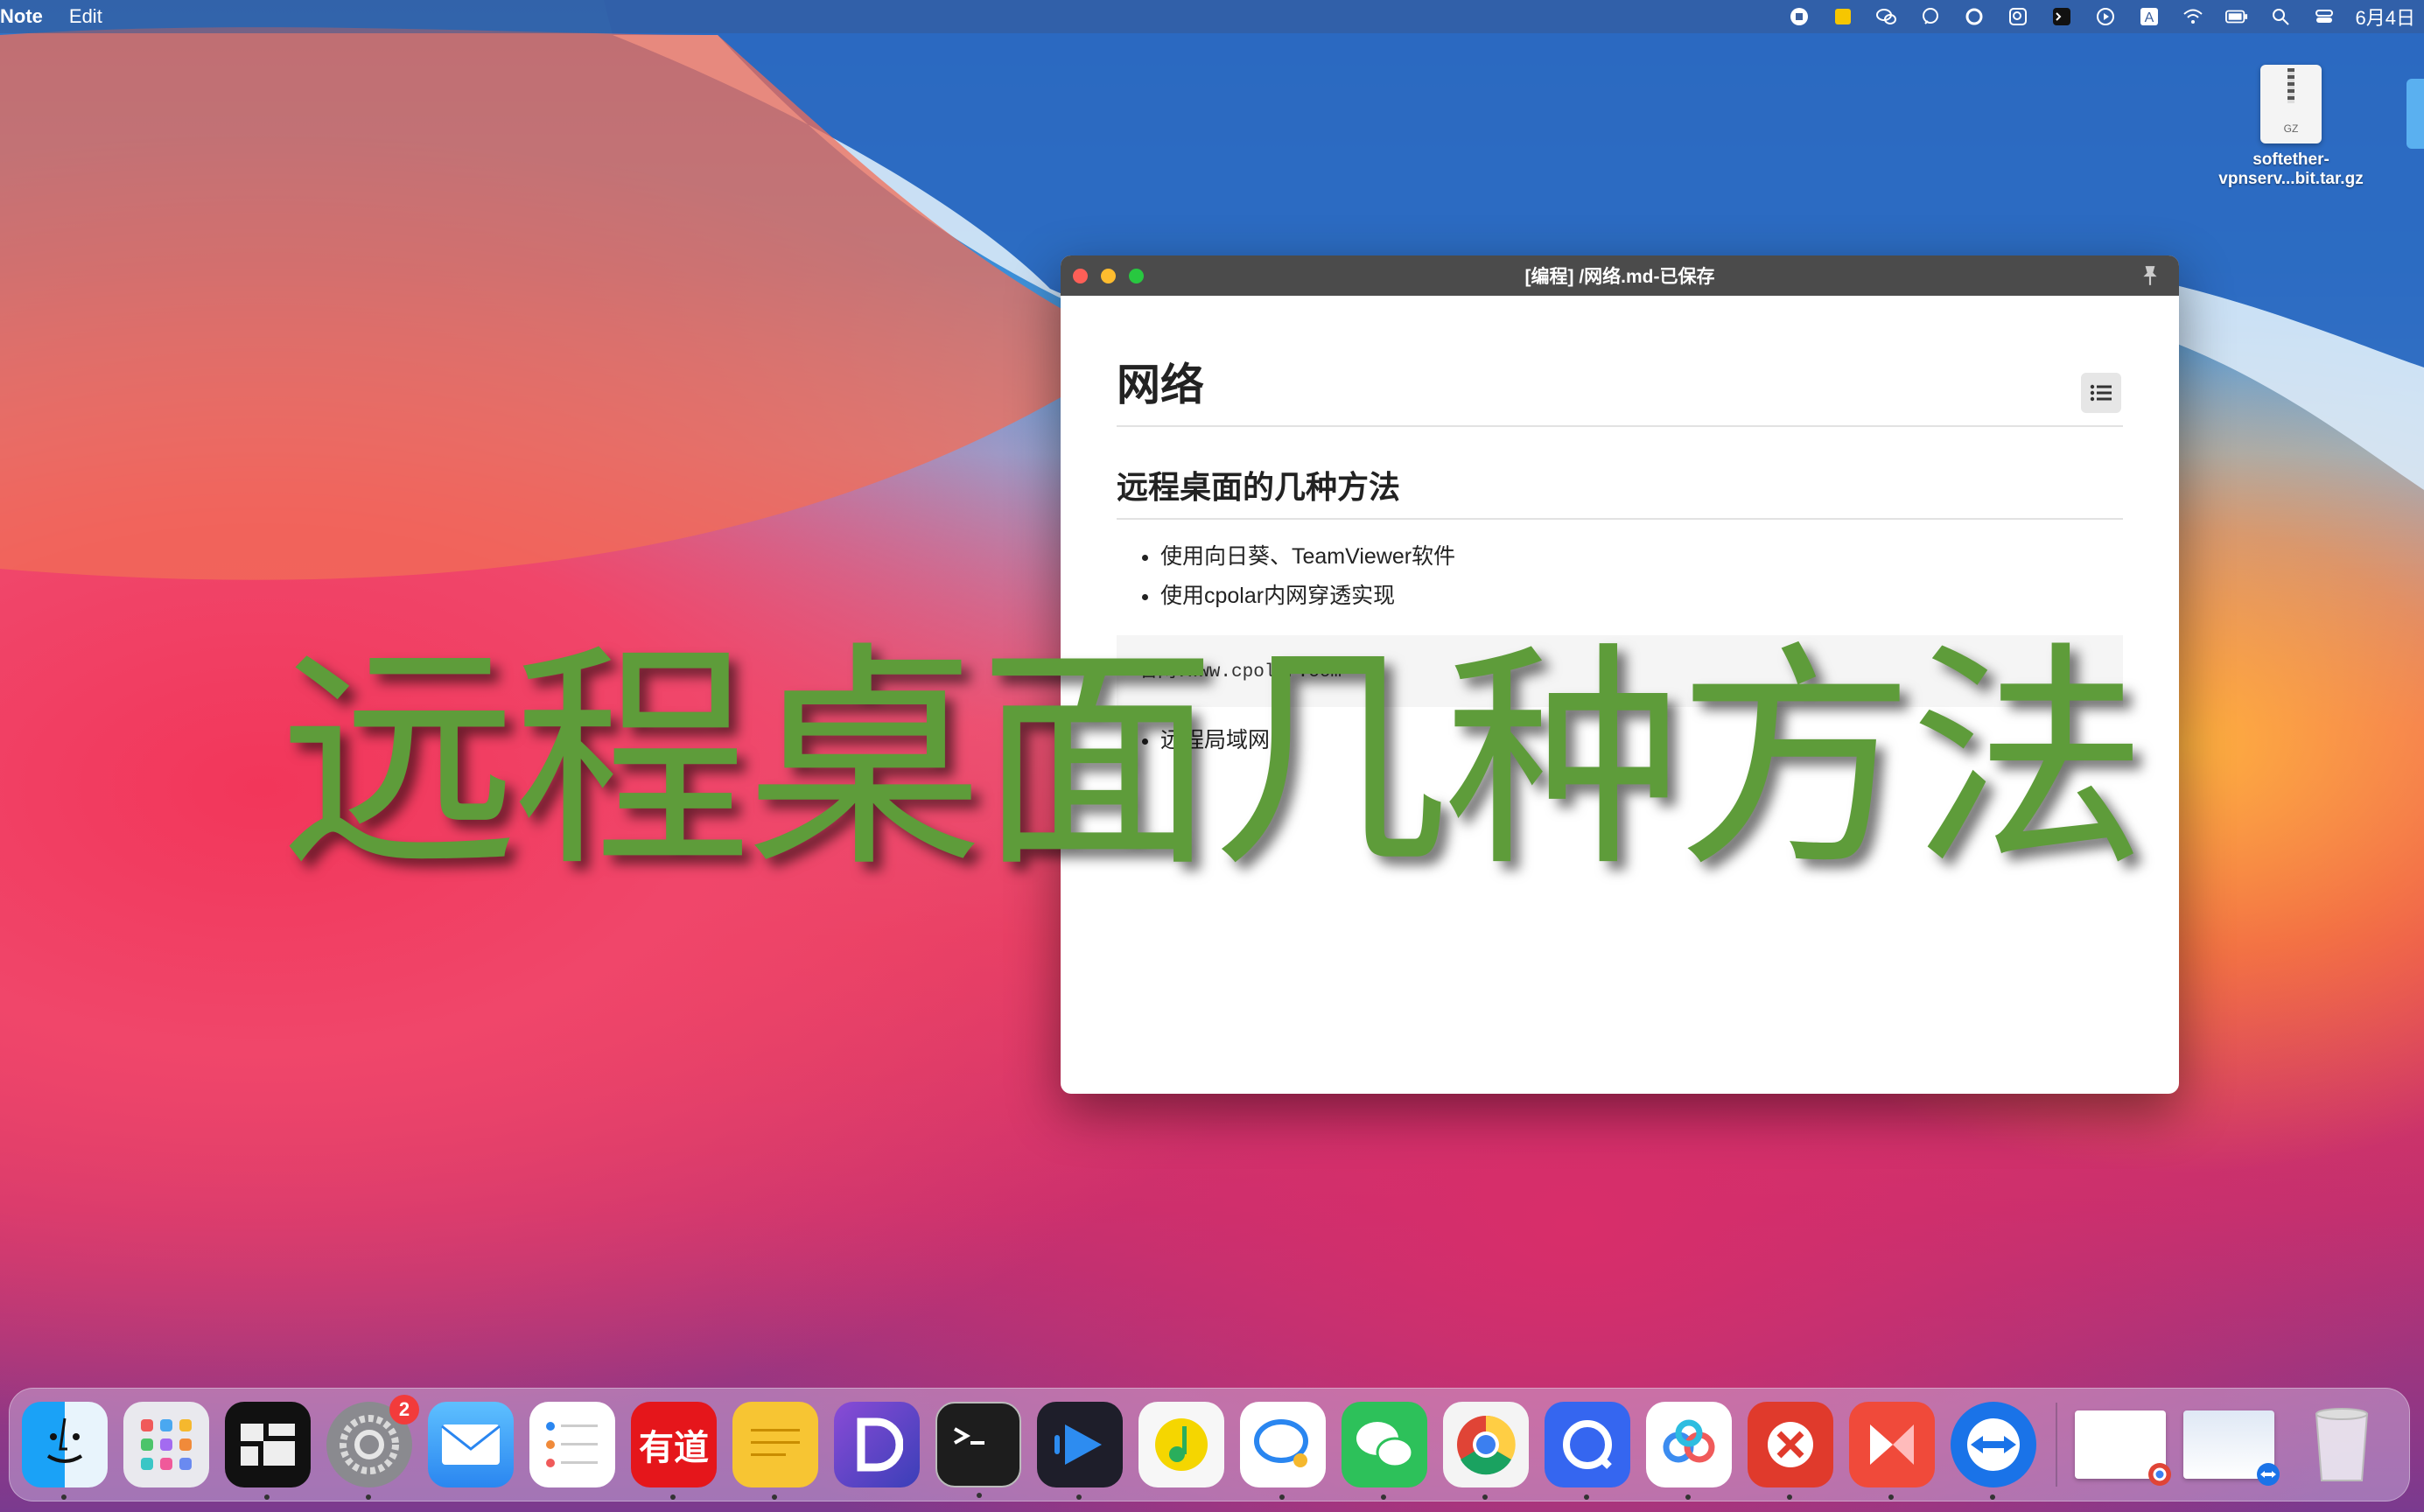 Image resolution: width=2424 pixels, height=1512 pixels. What do you see at coordinates (1620, 491) in the screenshot?
I see `doc-heading-2: 远程桌面的几种方法` at bounding box center [1620, 491].